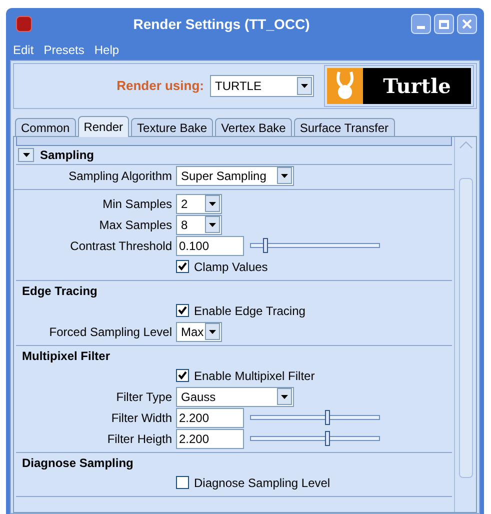  I want to click on checkbox-label: Diagnose Sampling Level, so click(262, 483).